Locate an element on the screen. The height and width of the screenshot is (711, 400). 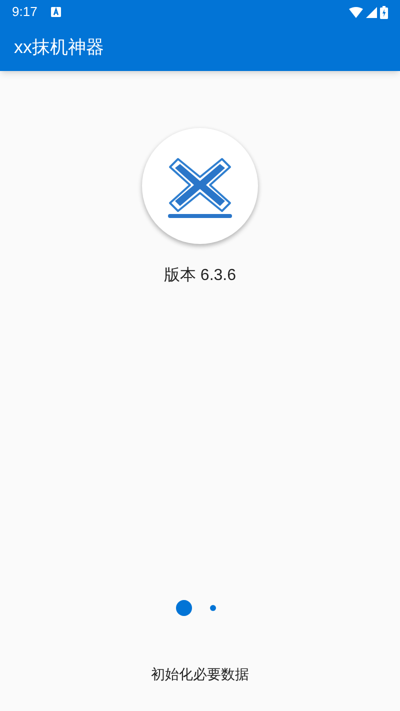
status-time: 9:17 is located at coordinates (25, 12).